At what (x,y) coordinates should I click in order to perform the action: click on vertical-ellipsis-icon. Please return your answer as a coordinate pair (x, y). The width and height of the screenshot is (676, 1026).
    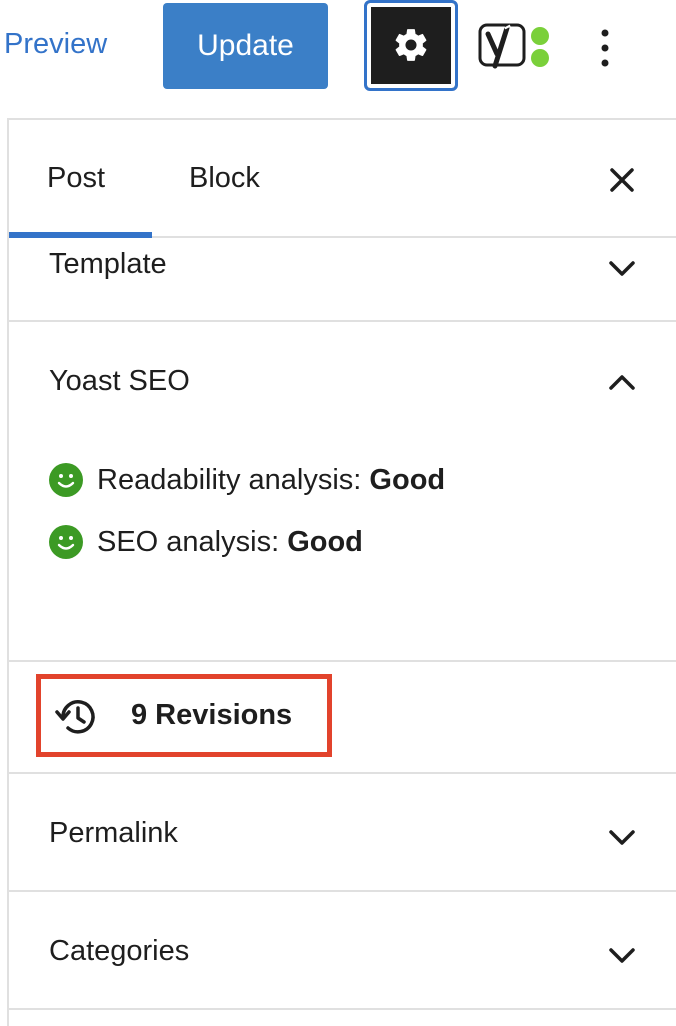
    Looking at the image, I should click on (605, 48).